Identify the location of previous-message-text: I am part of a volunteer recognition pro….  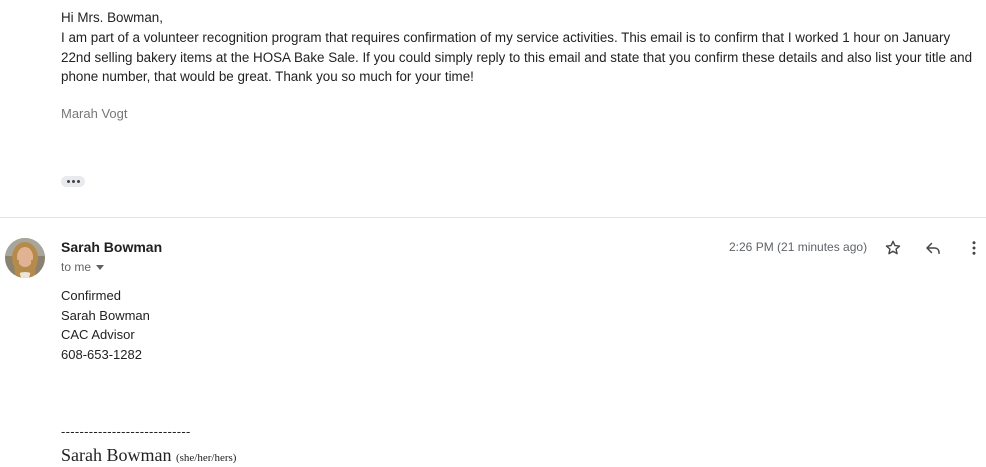
(517, 57).